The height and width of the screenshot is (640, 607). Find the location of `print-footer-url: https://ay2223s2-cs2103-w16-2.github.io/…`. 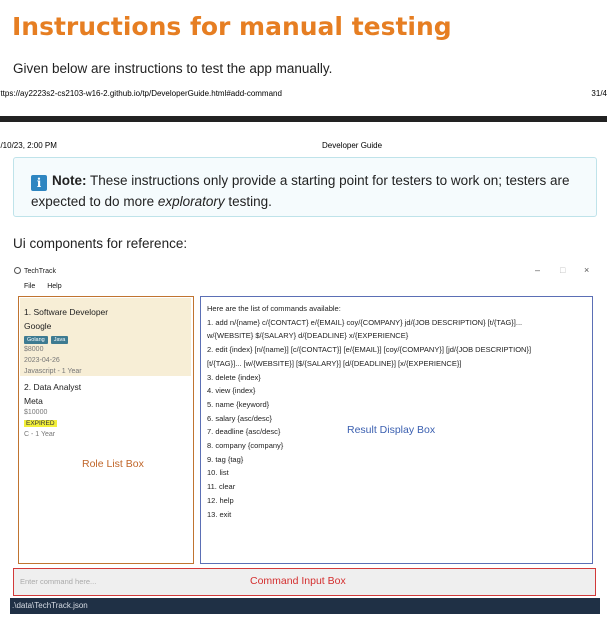

print-footer-url: https://ay2223s2-cs2103-w16-2.github.io/… is located at coordinates (141, 93).